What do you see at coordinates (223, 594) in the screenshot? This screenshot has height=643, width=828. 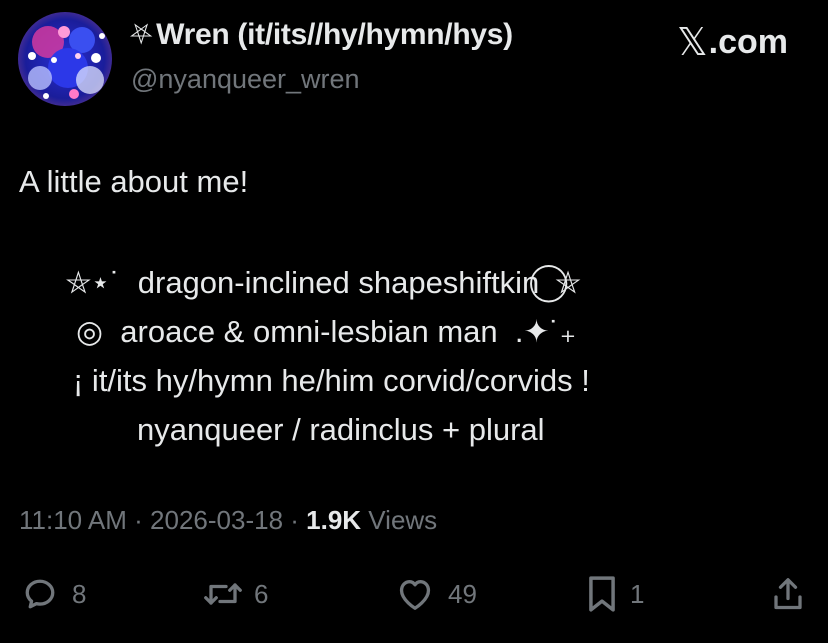 I see `repost-arrows-icon` at bounding box center [223, 594].